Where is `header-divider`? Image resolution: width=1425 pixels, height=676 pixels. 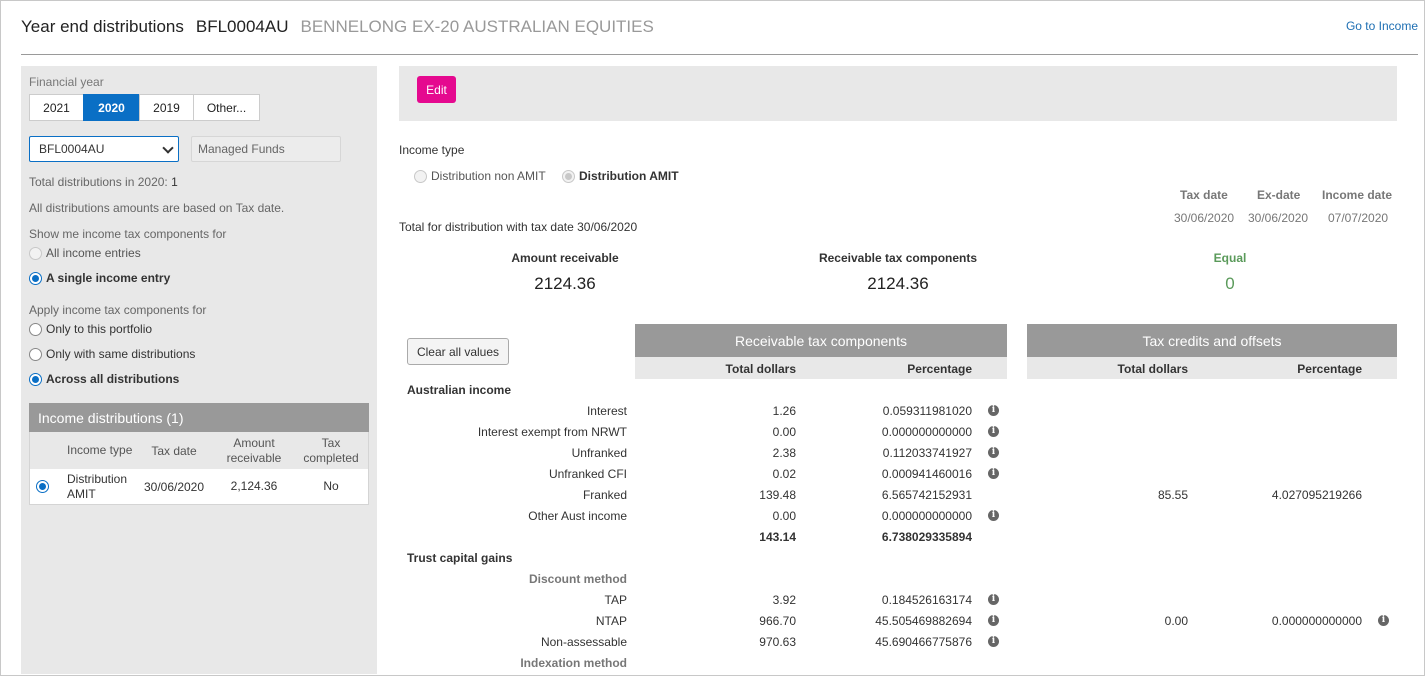
header-divider is located at coordinates (719, 54).